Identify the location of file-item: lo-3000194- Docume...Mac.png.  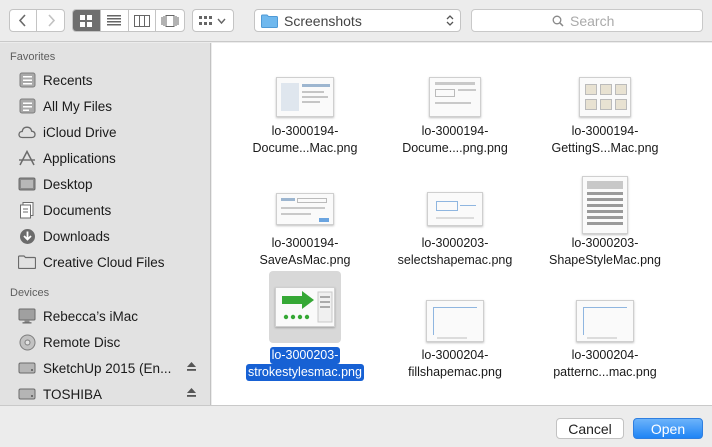
(305, 105).